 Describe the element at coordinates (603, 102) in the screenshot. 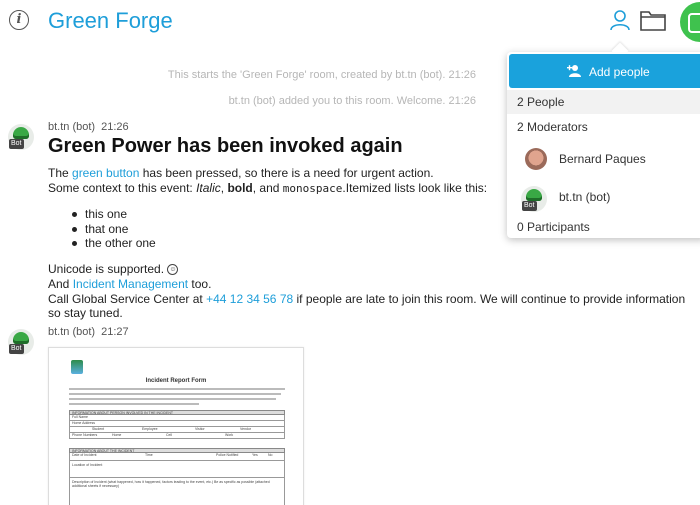

I see `people-count-row: 2 People` at that location.